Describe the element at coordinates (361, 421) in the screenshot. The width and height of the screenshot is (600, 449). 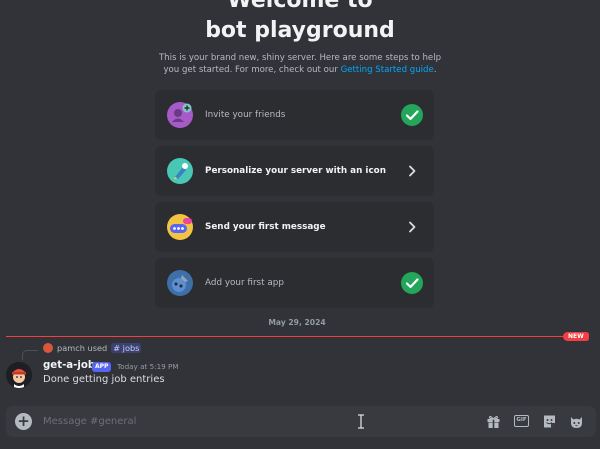
I see `text-cursor-icon` at that location.